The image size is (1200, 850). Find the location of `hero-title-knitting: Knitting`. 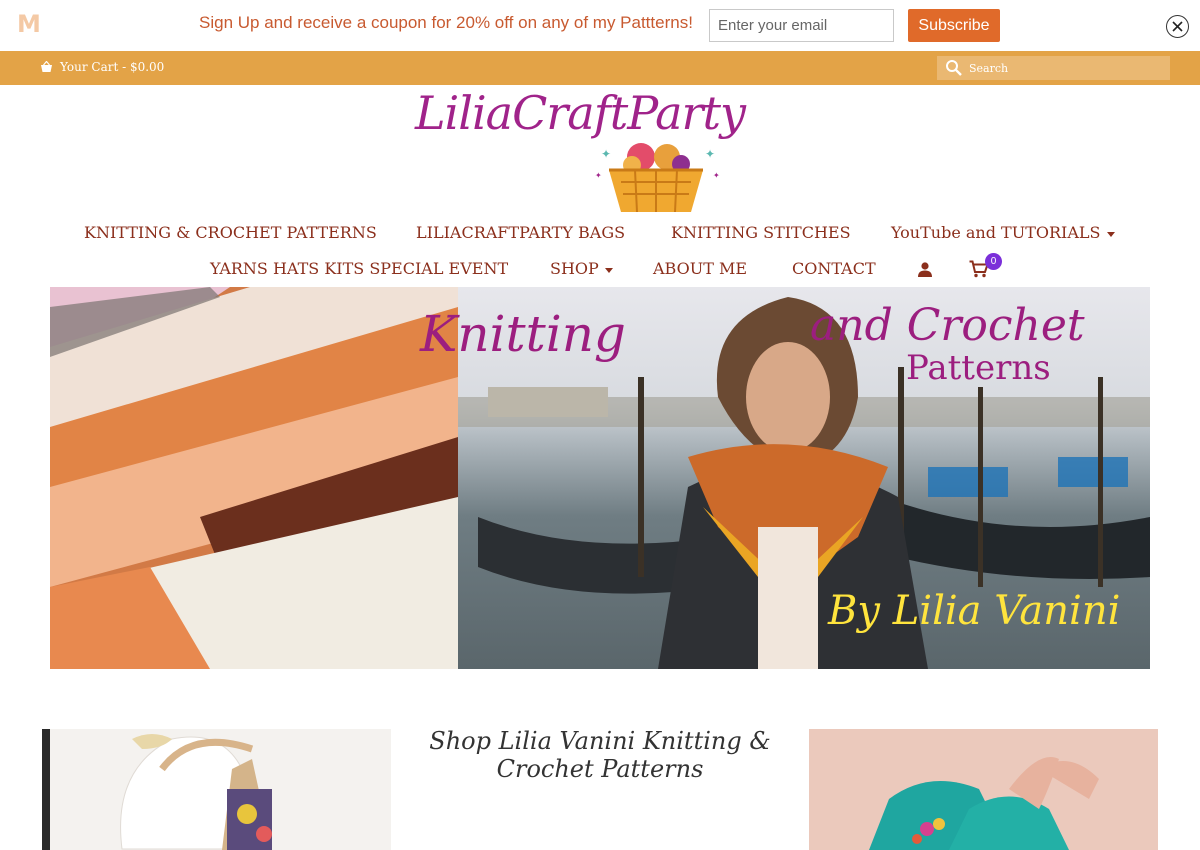

hero-title-knitting: Knitting is located at coordinates (523, 334).